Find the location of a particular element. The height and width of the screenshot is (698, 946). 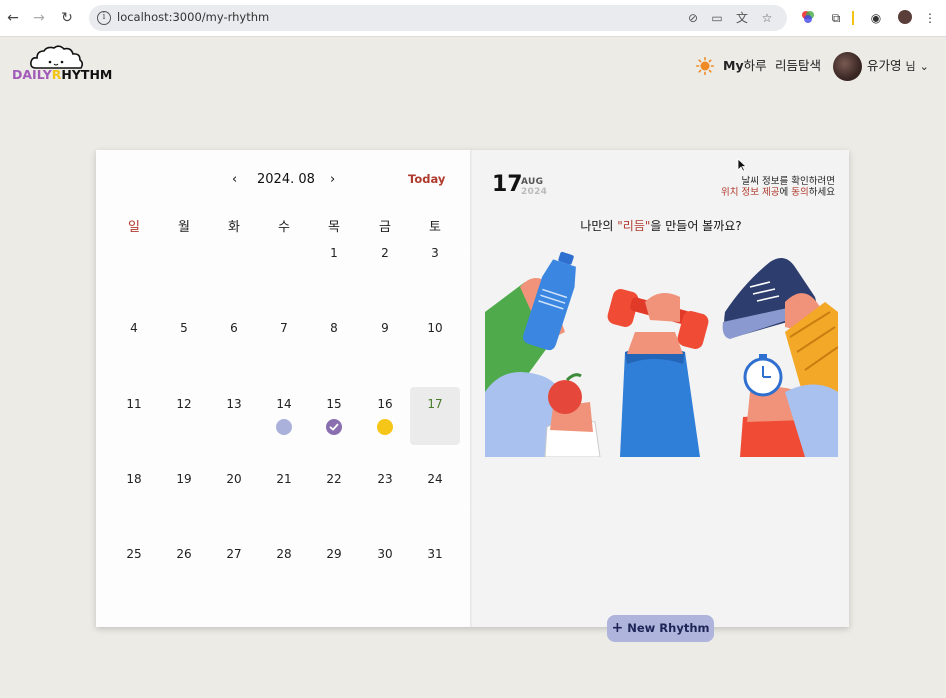

apple-icon is located at coordinates (565, 397).